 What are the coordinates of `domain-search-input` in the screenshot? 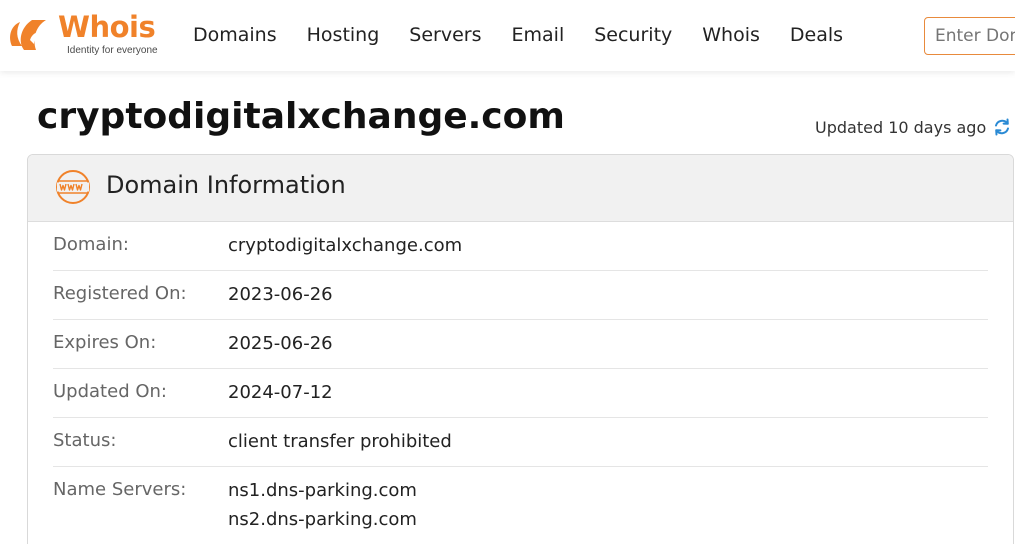 It's located at (969, 36).